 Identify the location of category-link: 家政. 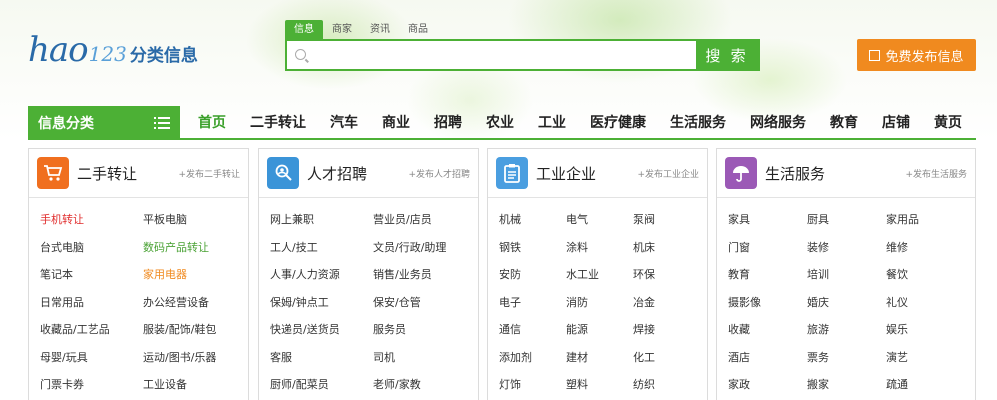
(767, 388).